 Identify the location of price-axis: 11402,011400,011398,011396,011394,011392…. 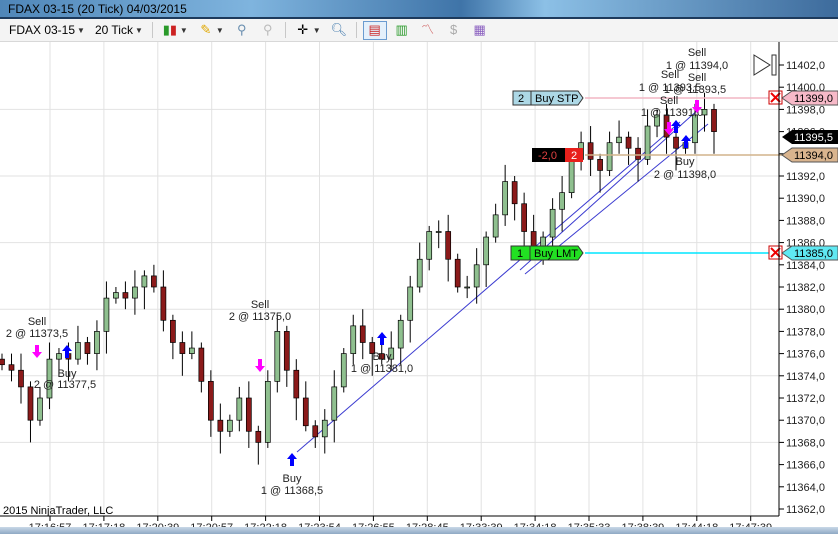
(802, 288).